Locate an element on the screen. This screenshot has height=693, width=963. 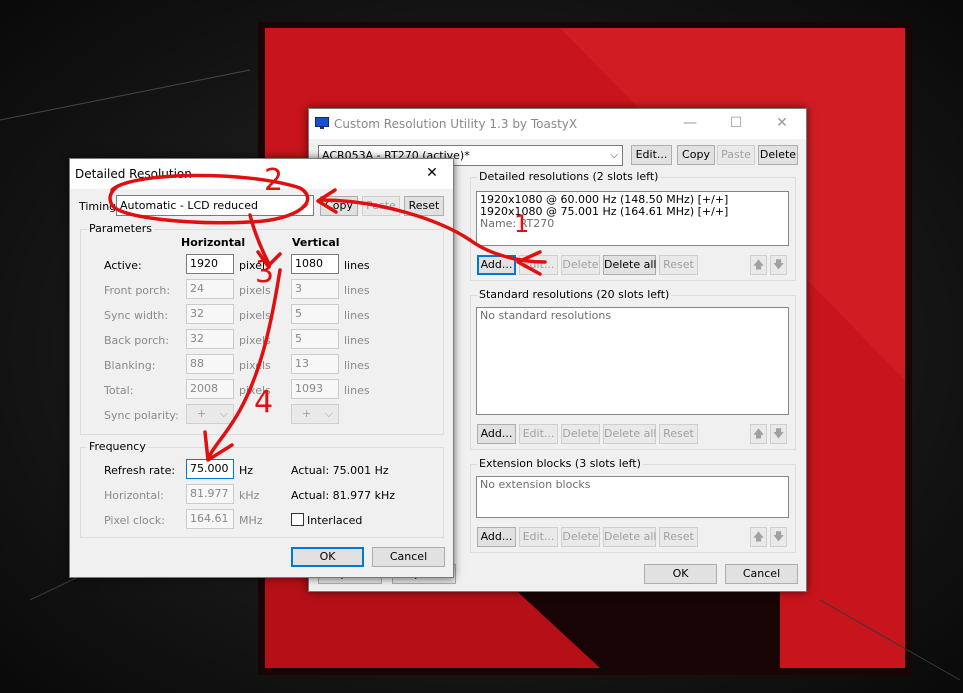
detailed-reset-button: Reset is located at coordinates (678, 265).